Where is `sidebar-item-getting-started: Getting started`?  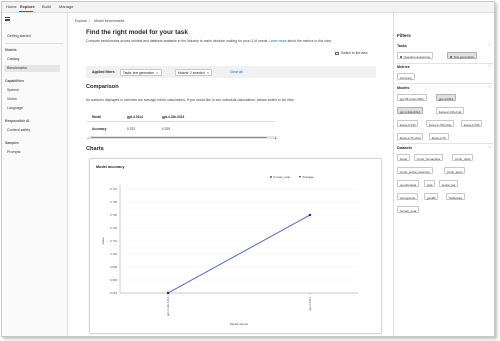
sidebar-item-getting-started: Getting started is located at coordinates (19, 36).